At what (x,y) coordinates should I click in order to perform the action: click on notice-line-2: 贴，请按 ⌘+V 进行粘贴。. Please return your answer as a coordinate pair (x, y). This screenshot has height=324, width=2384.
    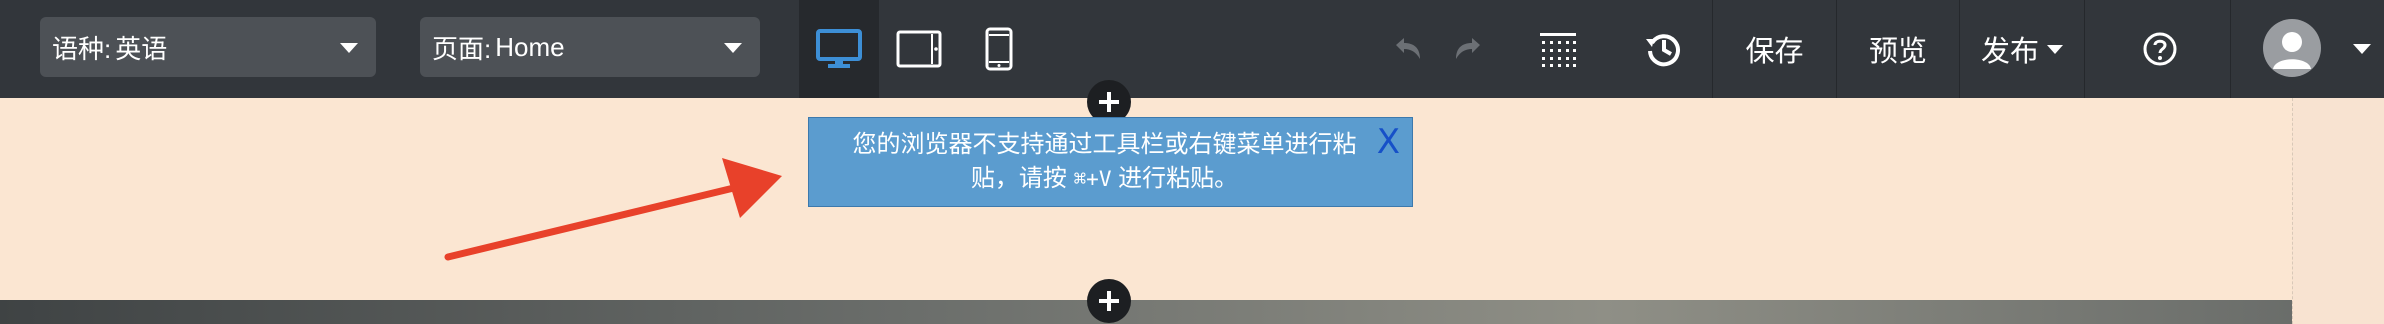
    Looking at the image, I should click on (1104, 179).